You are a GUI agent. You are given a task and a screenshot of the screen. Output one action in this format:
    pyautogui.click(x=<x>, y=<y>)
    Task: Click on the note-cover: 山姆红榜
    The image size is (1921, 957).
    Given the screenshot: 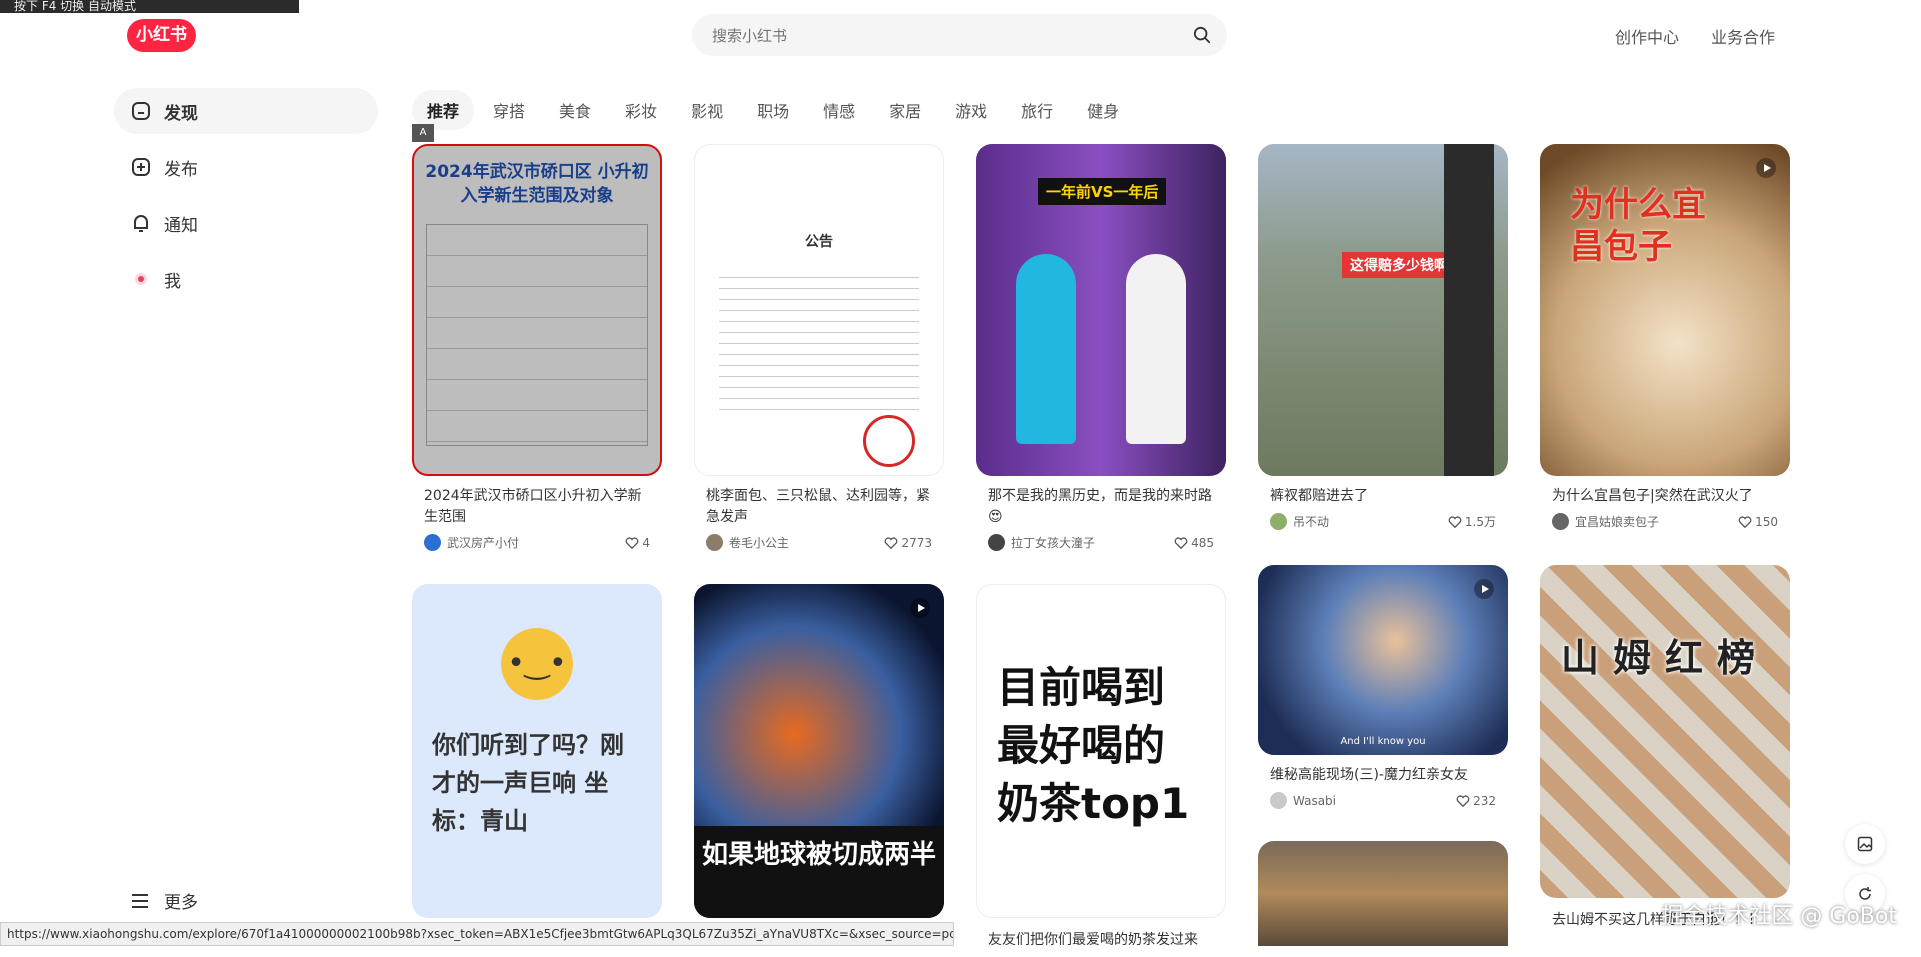 What is the action you would take?
    pyautogui.click(x=1665, y=731)
    